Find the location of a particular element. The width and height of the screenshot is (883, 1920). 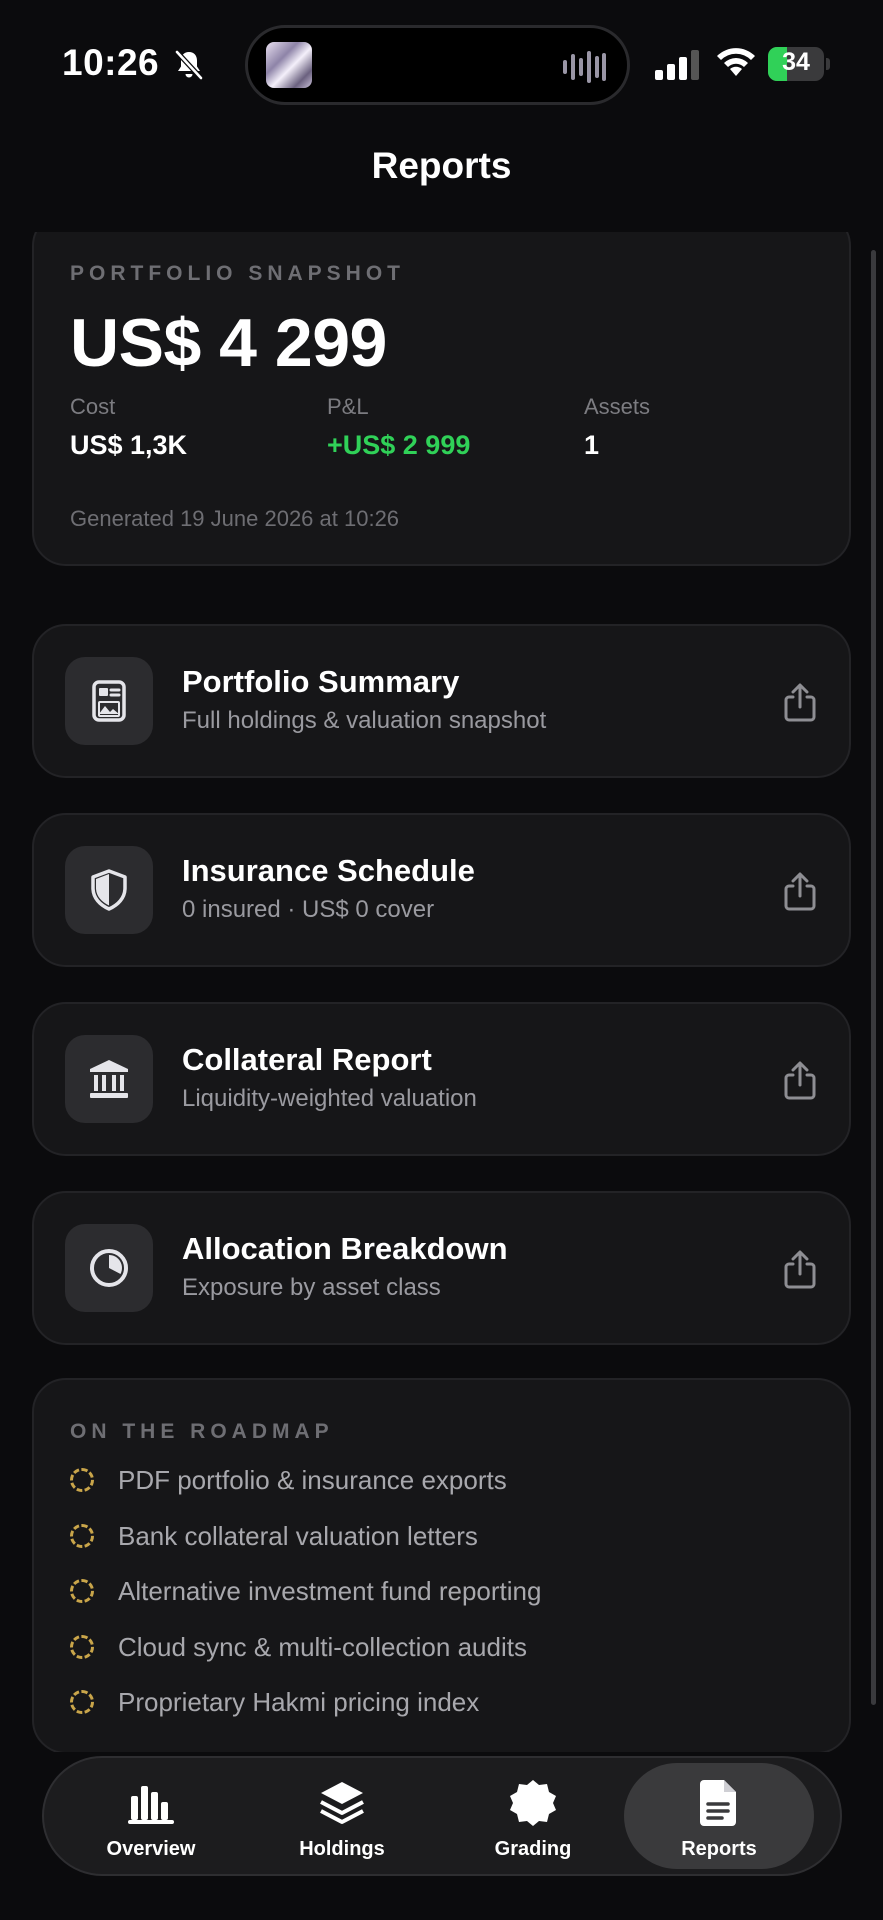

report-title: Allocation Breakdown is located at coordinates (345, 1248).